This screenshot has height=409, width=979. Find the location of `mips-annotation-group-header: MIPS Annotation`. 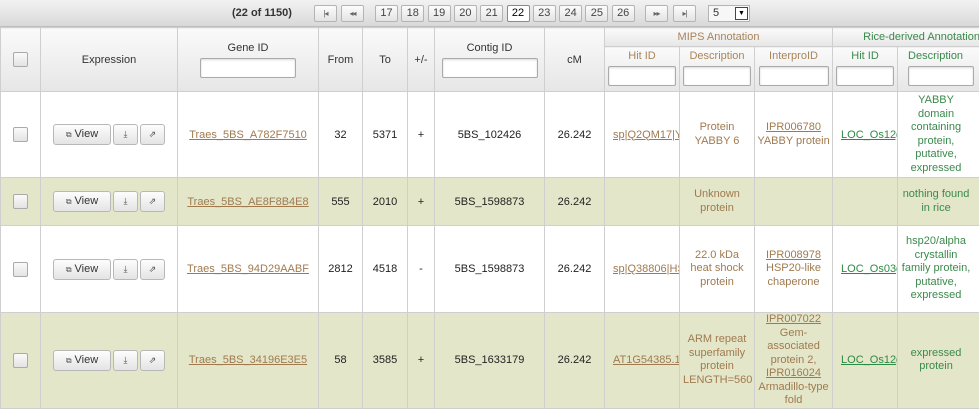

mips-annotation-group-header: MIPS Annotation is located at coordinates (719, 37).